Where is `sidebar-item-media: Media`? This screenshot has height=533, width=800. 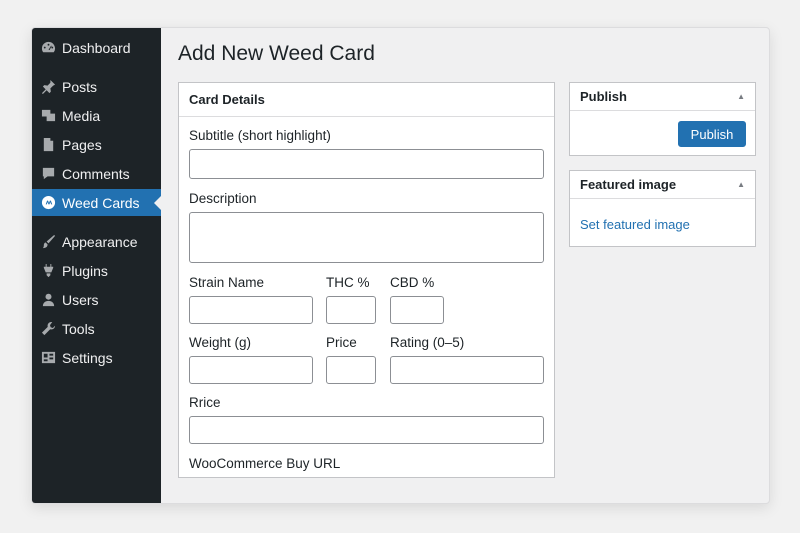
sidebar-item-media: Media is located at coordinates (96, 115).